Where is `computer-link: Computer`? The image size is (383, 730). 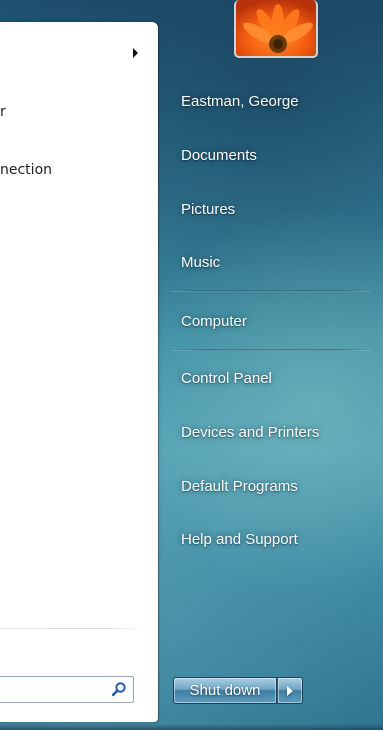
computer-link: Computer is located at coordinates (214, 321).